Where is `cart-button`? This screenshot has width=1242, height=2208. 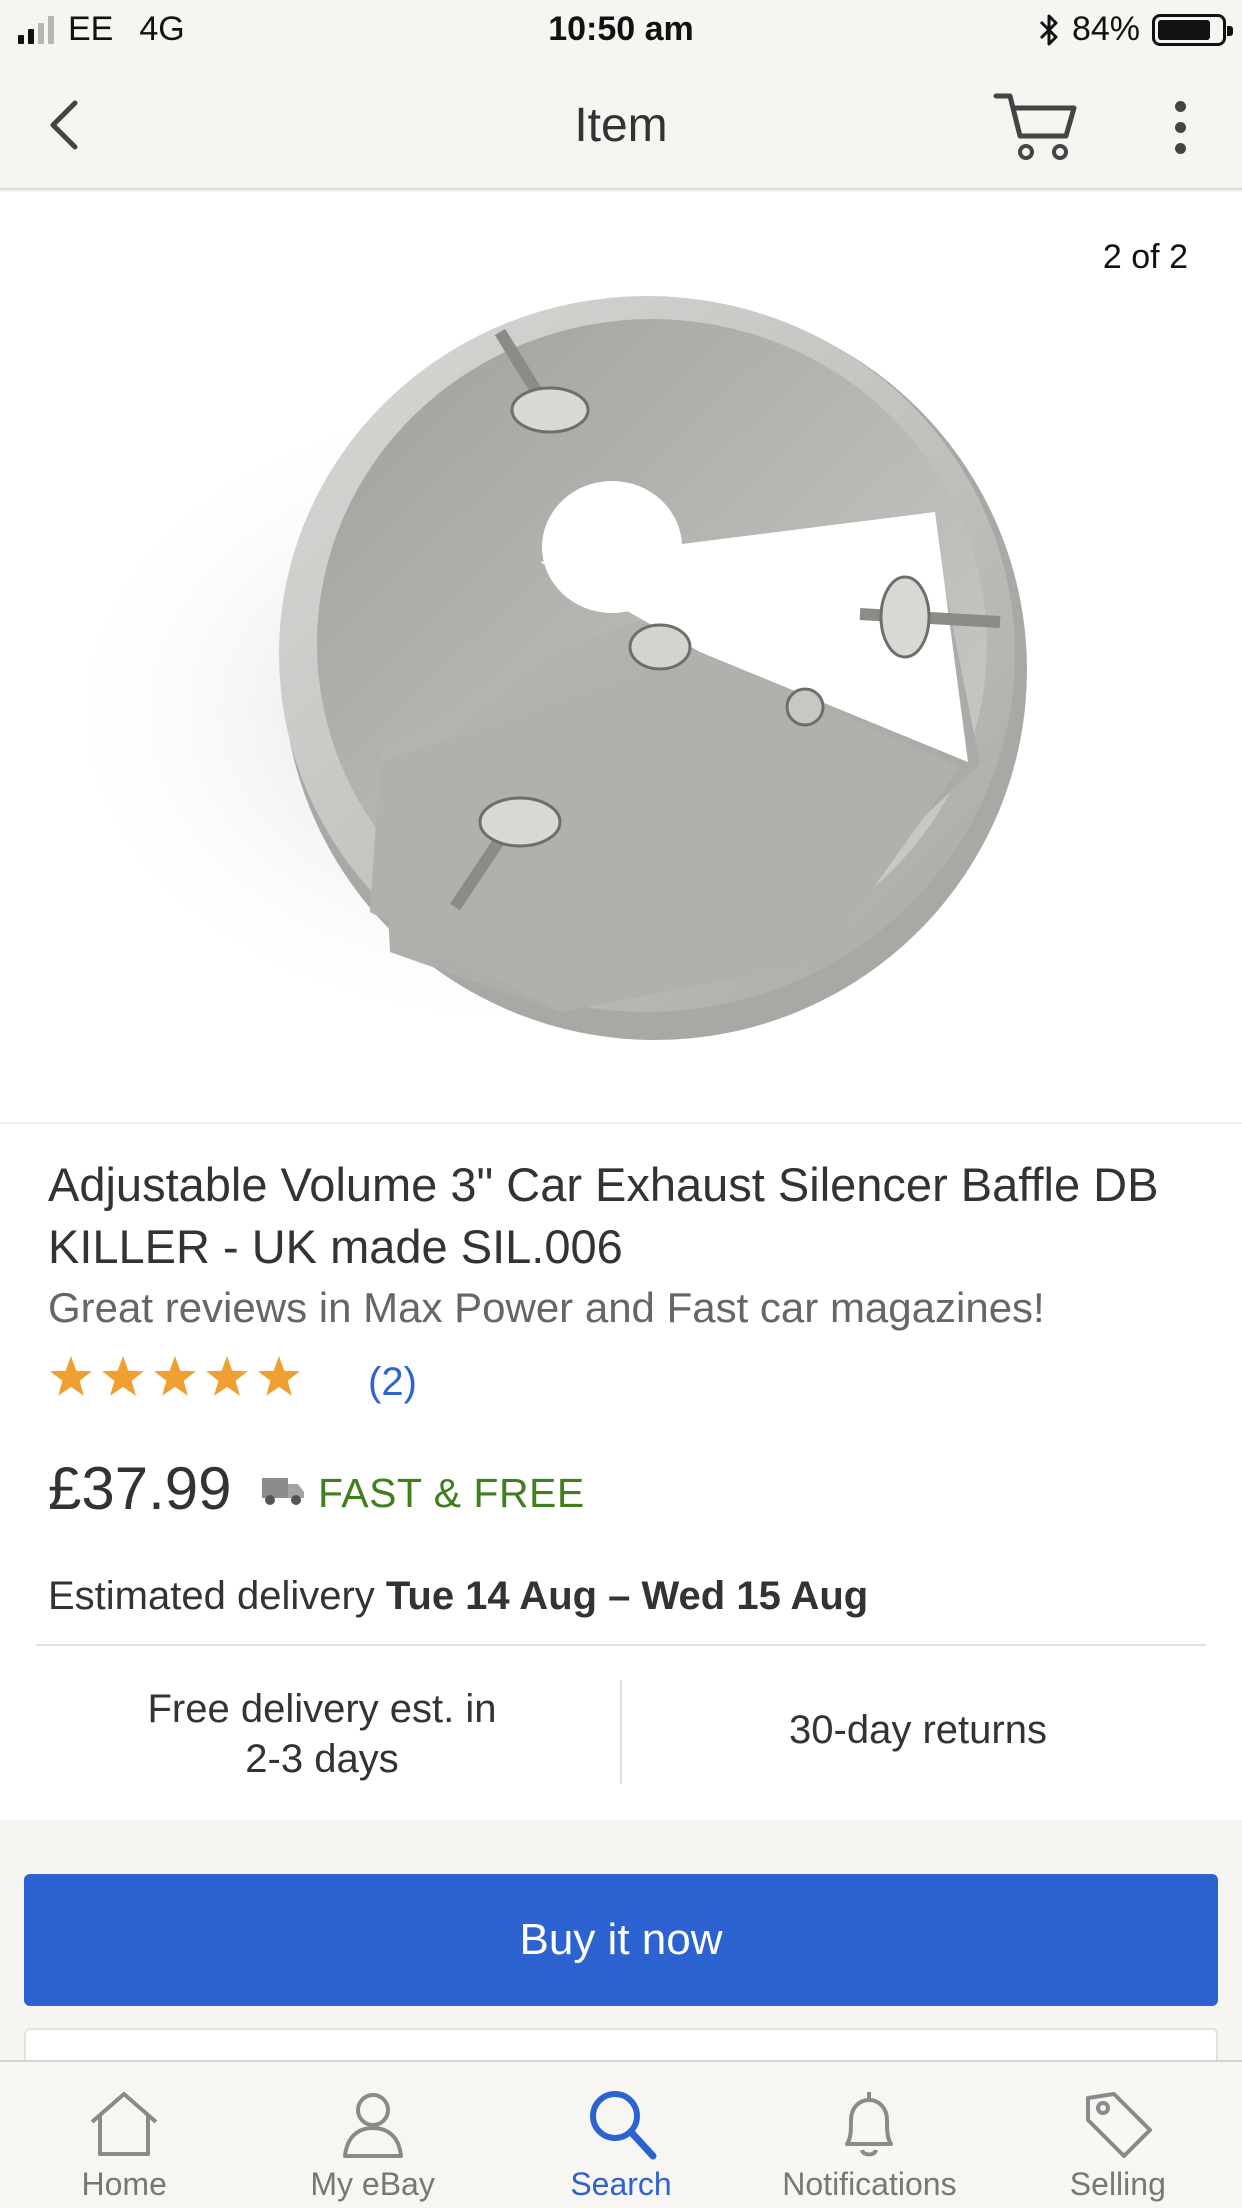
cart-button is located at coordinates (1037, 126).